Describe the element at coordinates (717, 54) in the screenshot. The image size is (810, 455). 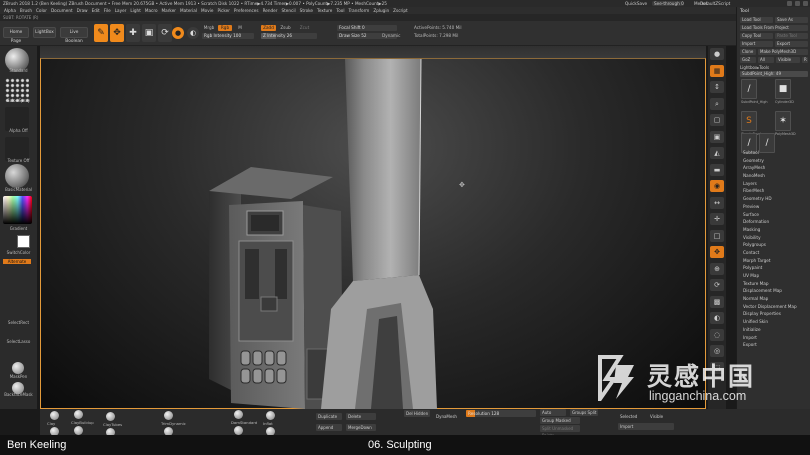
I see `shelf-bpr-button: ●` at that location.